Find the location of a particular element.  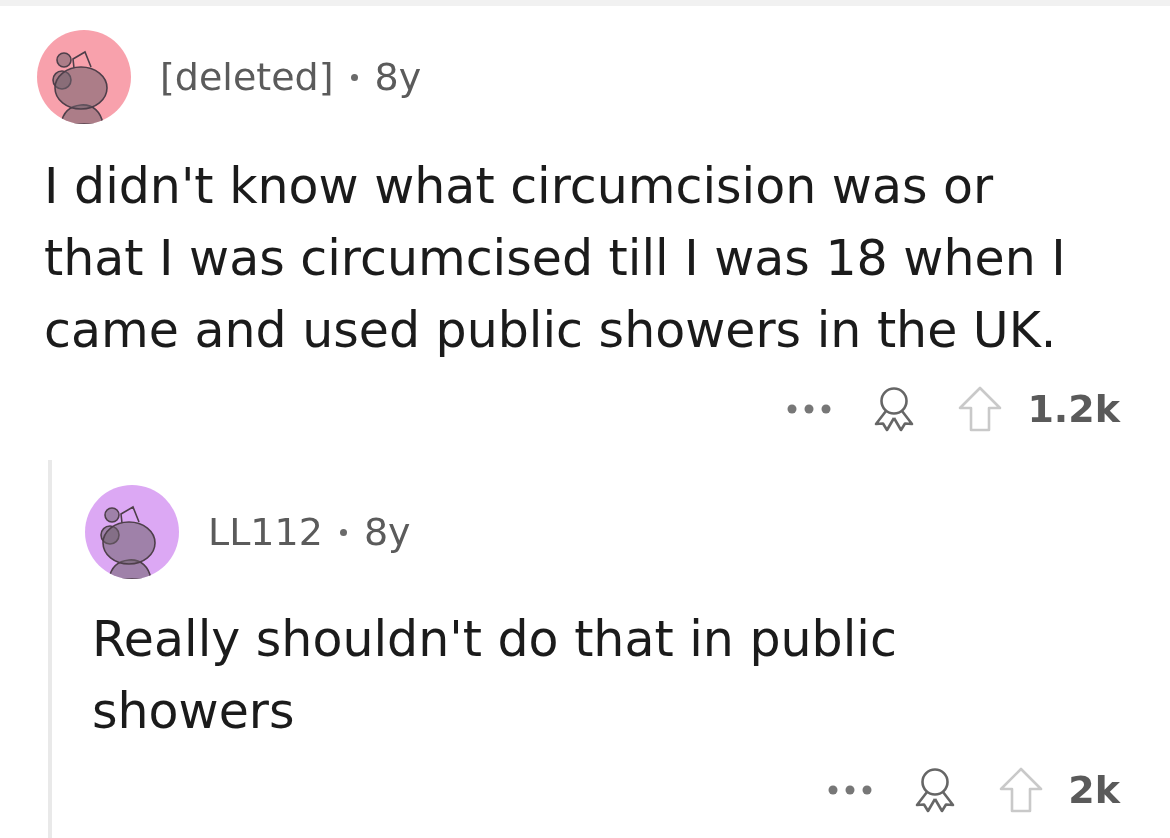

username: LL112 is located at coordinates (265, 532).